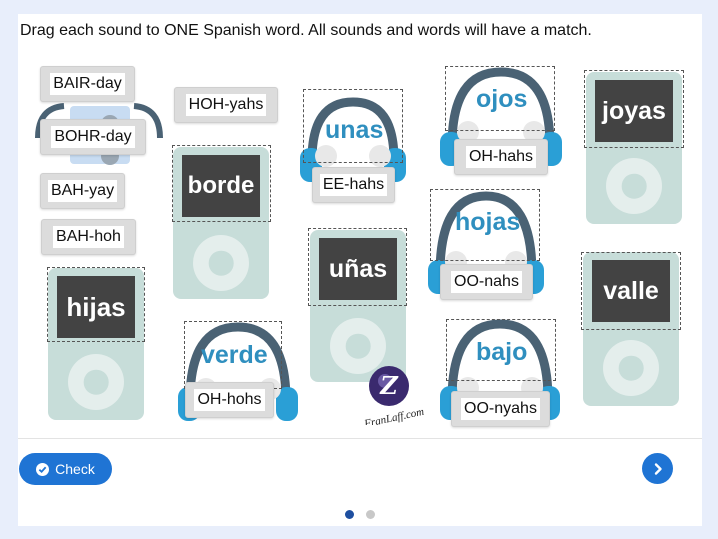  What do you see at coordinates (501, 350) in the screenshot?
I see `drop-zone-bajo` at bounding box center [501, 350].